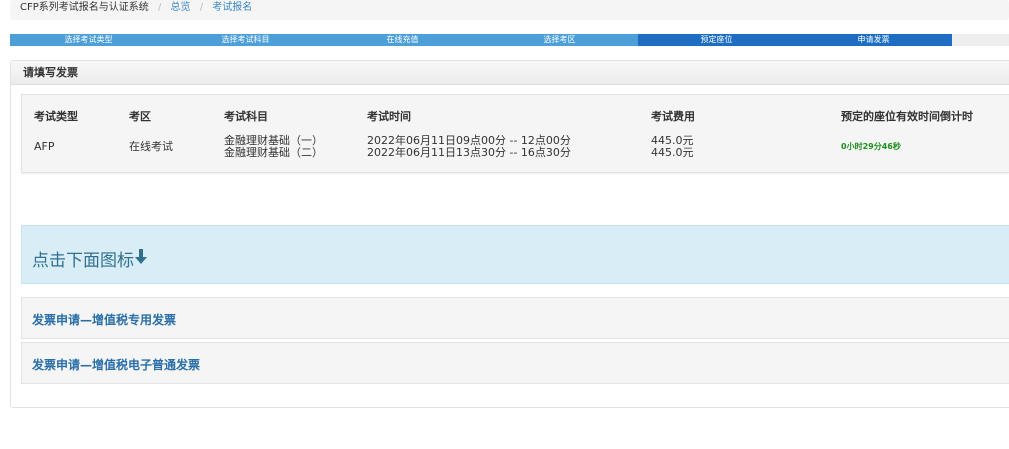 The height and width of the screenshot is (449, 1009). I want to click on cell-fees: 445.0元 445.0元, so click(672, 147).